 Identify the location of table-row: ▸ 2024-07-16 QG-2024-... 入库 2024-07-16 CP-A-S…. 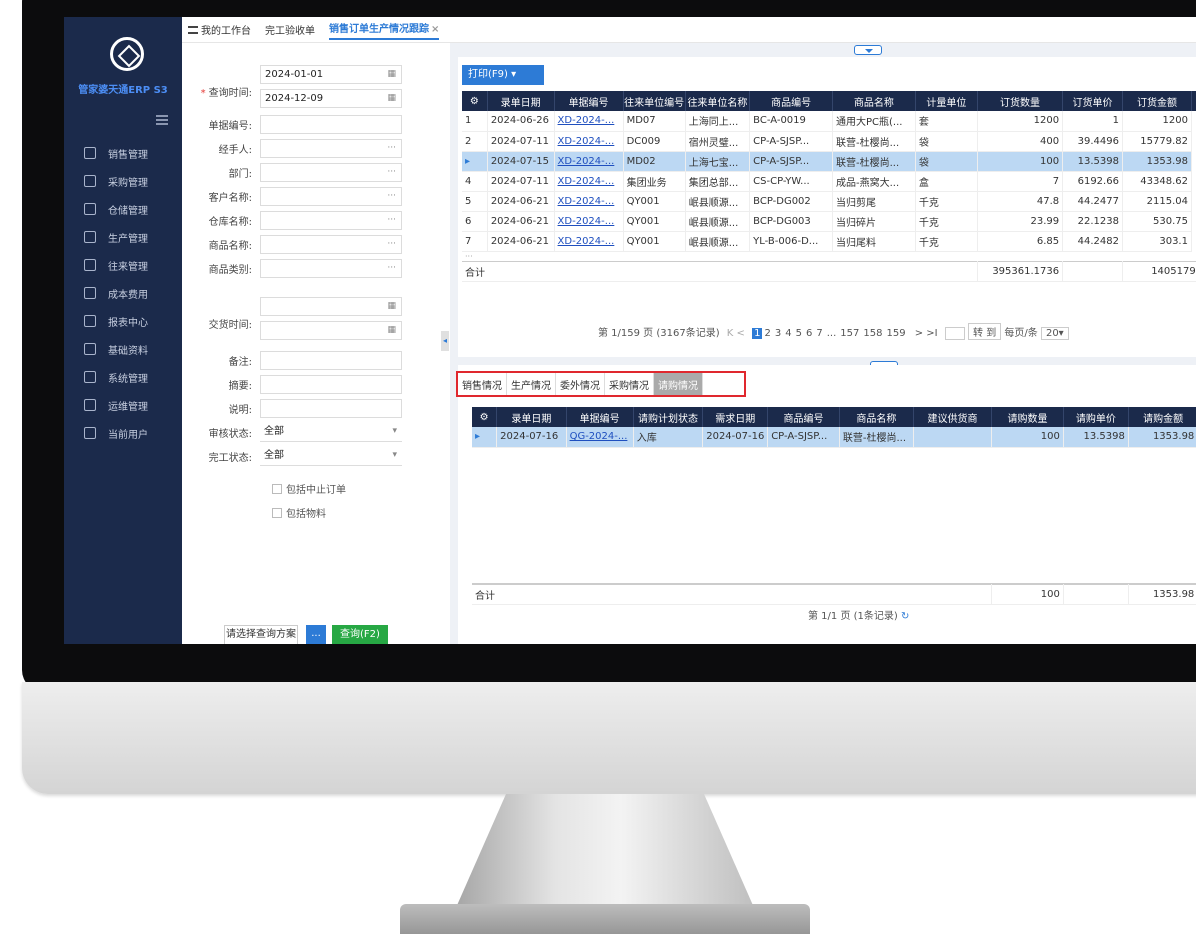
(834, 437).